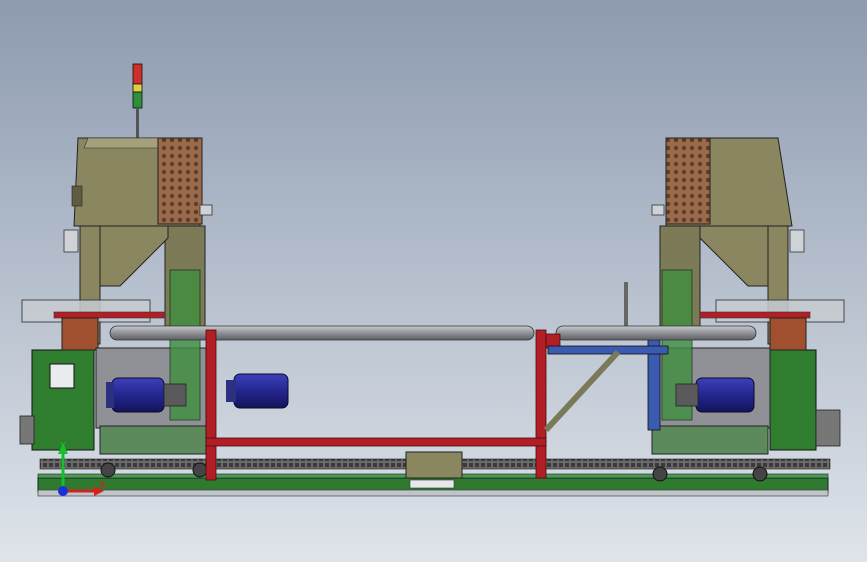 The height and width of the screenshot is (562, 867). I want to click on z-axis-origin, so click(63, 491).